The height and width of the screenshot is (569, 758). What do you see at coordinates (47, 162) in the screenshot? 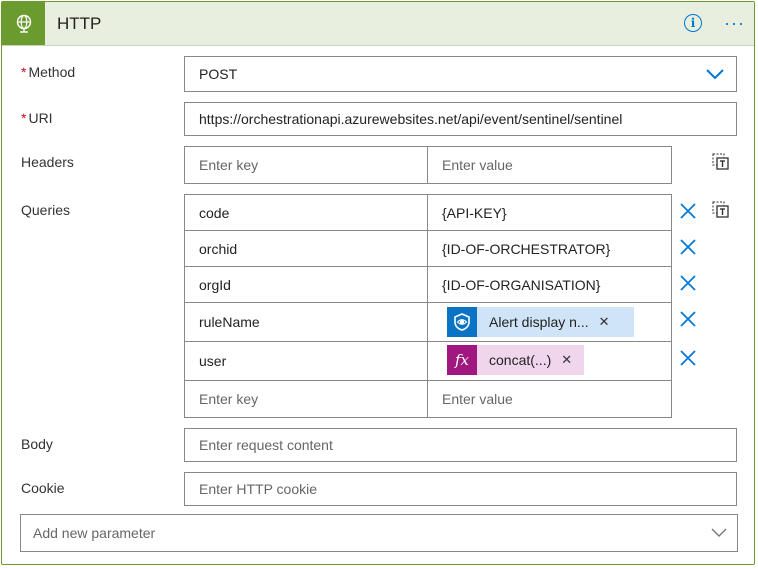
I see `headers-label: Headers` at bounding box center [47, 162].